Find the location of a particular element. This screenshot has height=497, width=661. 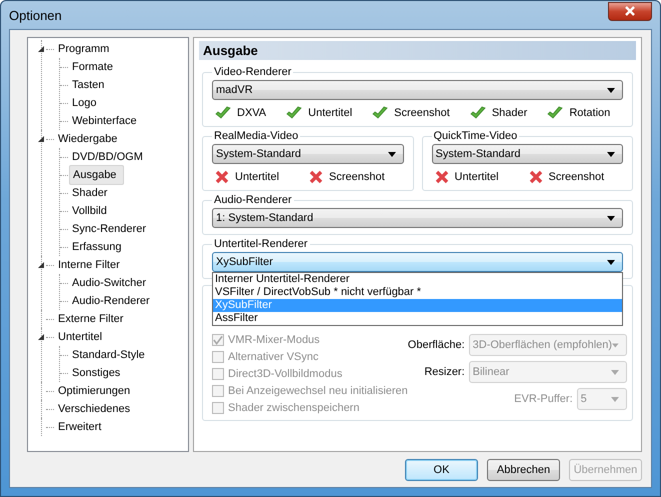

checkbox-label: Alternativer VSync is located at coordinates (273, 357).